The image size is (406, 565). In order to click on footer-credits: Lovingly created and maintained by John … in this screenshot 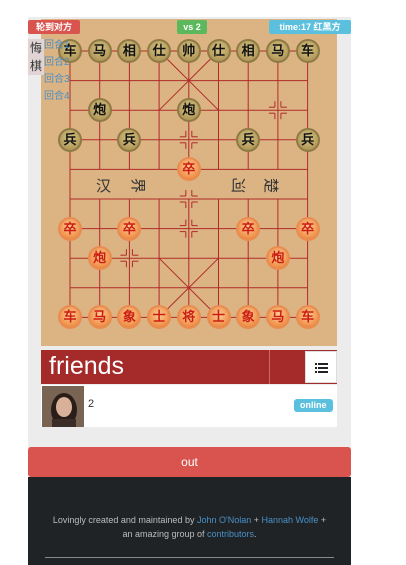, I will do `click(189, 527)`.